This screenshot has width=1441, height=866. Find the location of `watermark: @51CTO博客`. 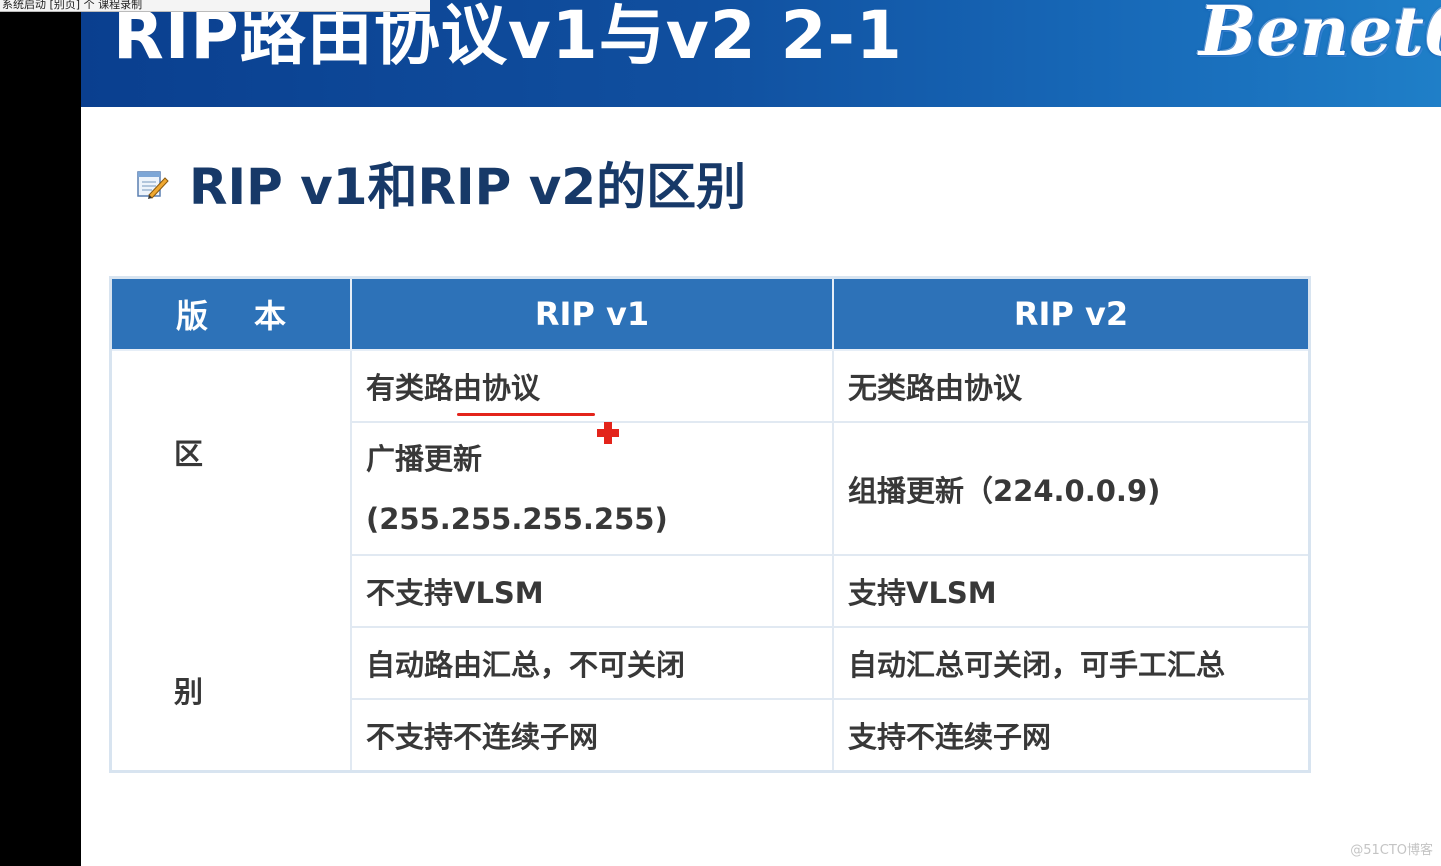

watermark: @51CTO博客 is located at coordinates (1391, 850).